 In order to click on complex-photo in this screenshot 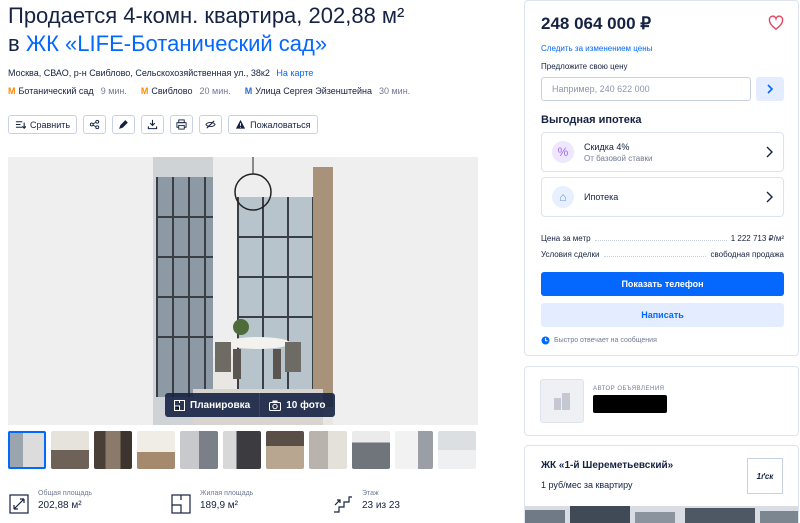, I will do `click(661, 514)`.